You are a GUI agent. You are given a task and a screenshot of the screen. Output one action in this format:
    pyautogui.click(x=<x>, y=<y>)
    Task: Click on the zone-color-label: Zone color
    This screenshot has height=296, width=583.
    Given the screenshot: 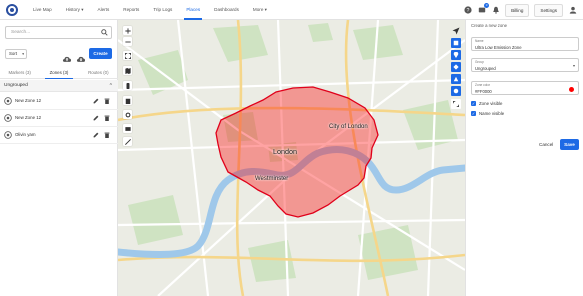 What is the action you would take?
    pyautogui.click(x=483, y=85)
    